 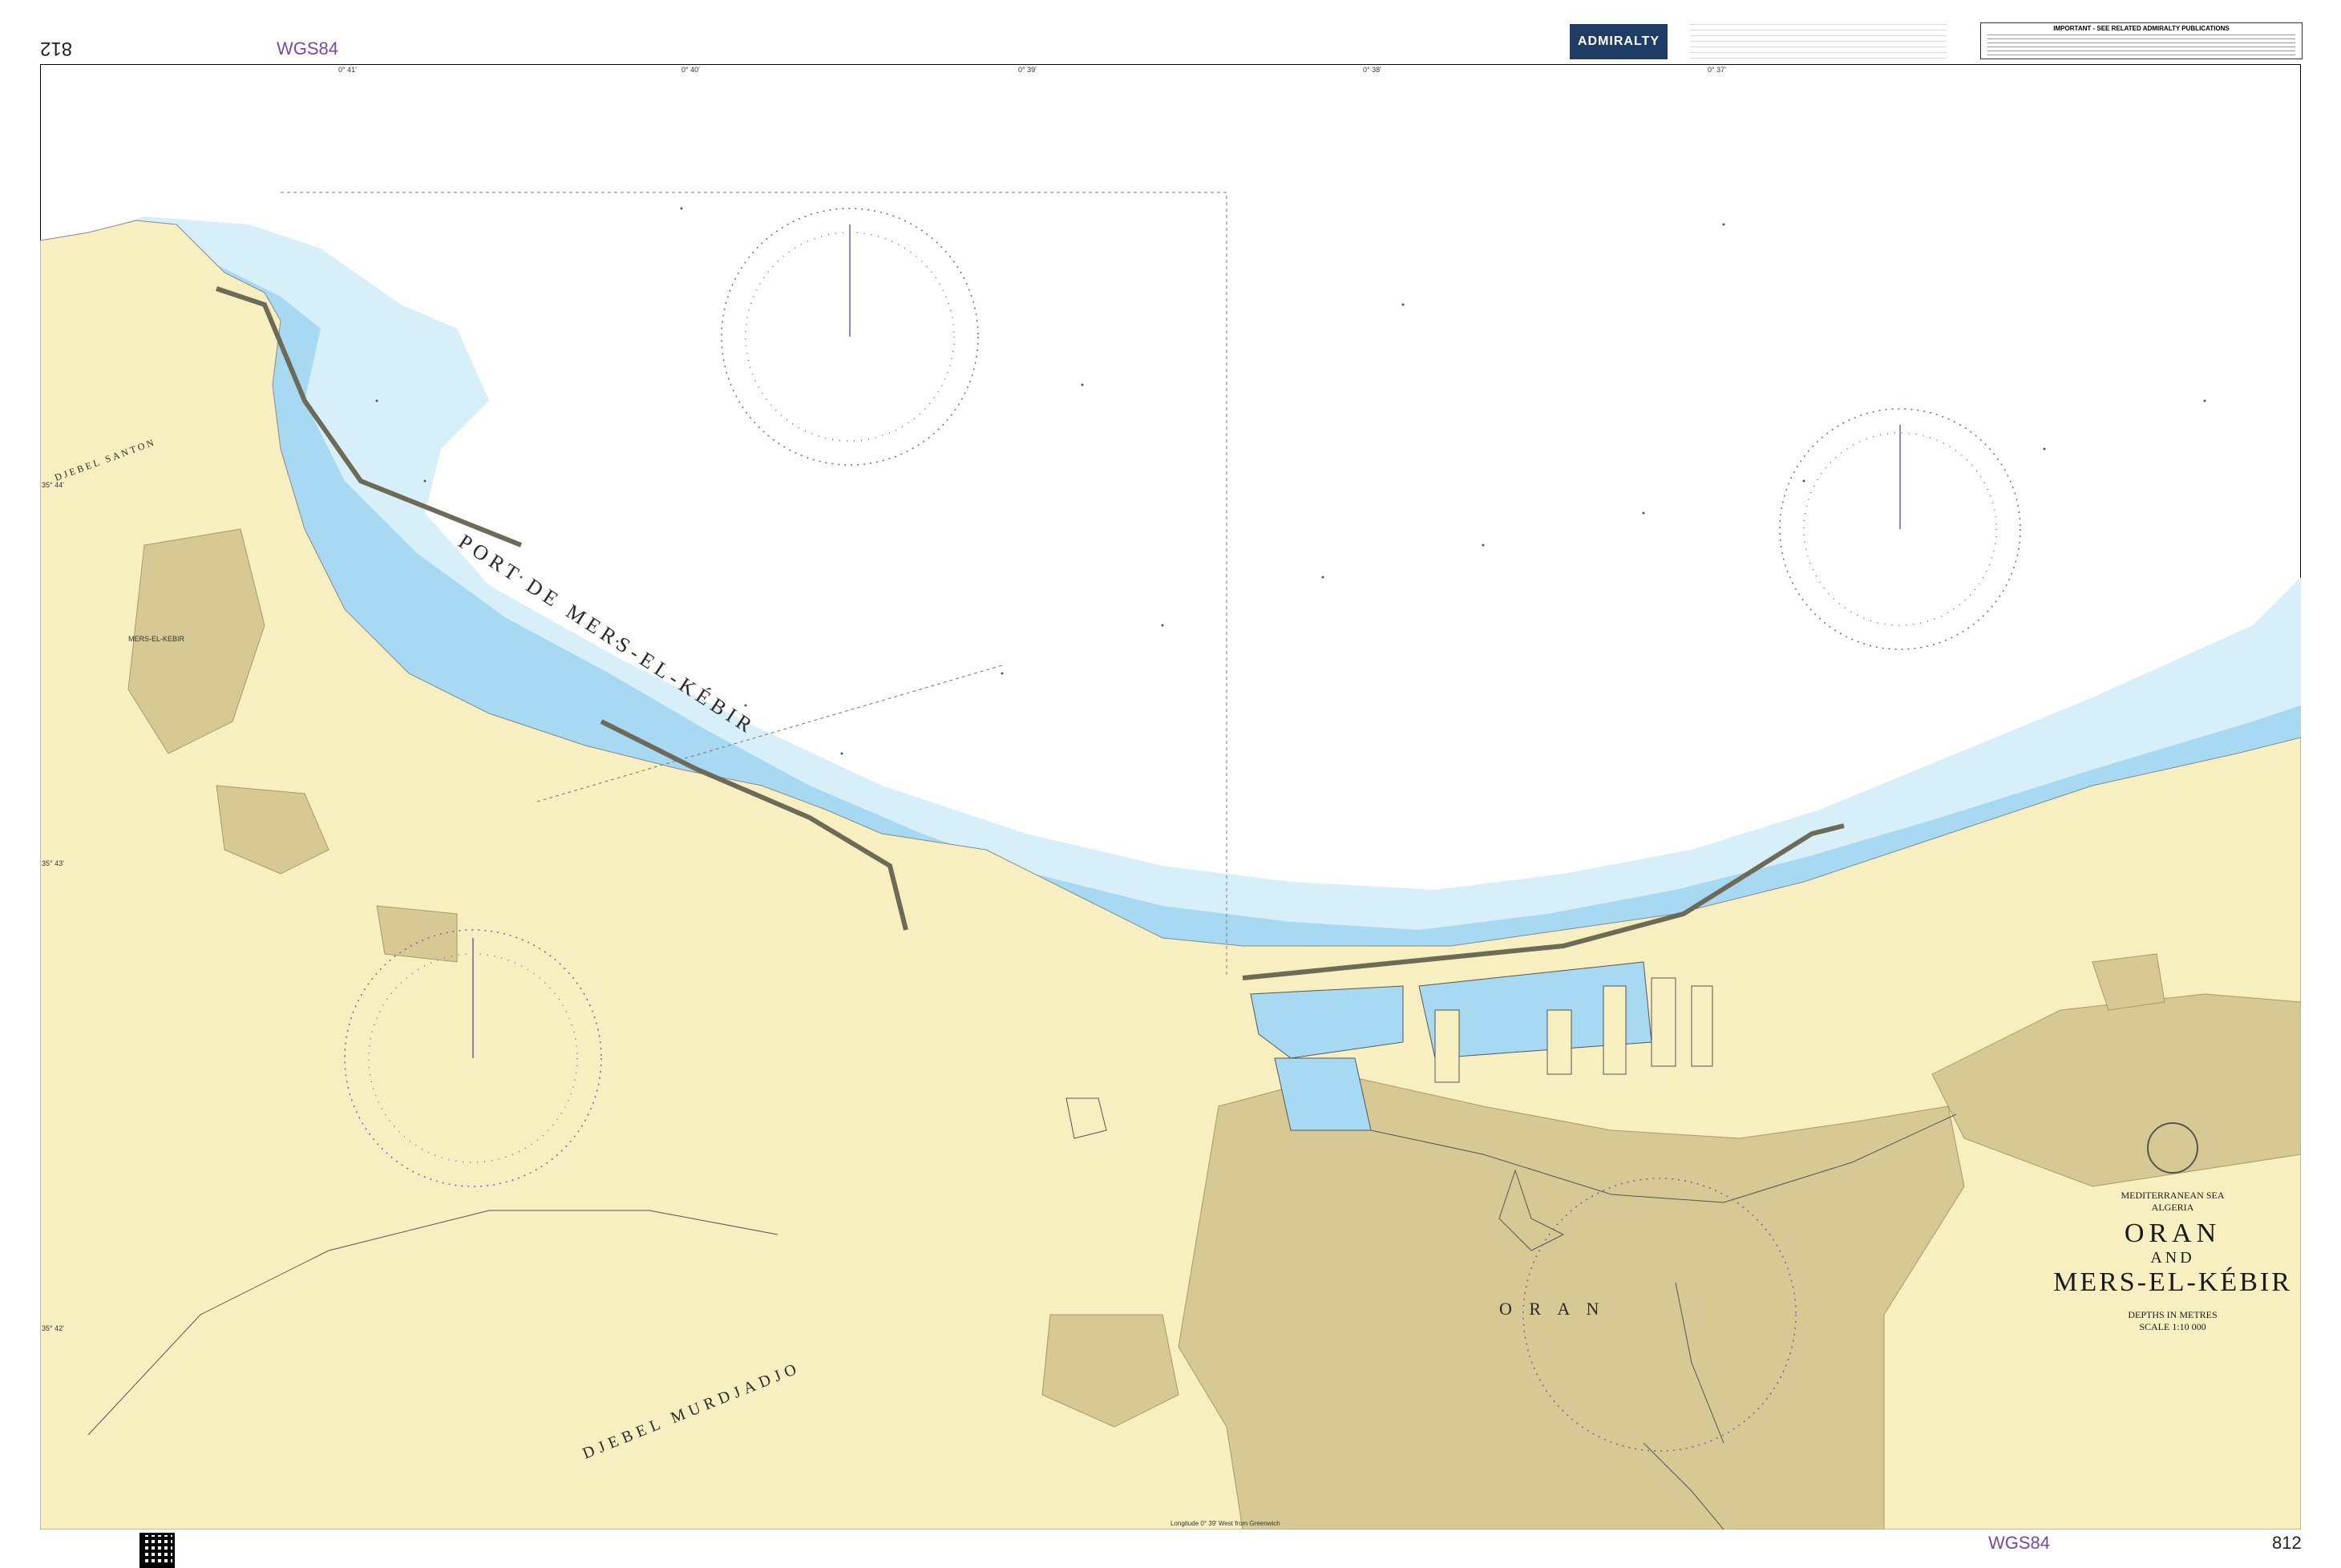 I want to click on datum-label-bottom: WGS84, so click(x=2019, y=1543).